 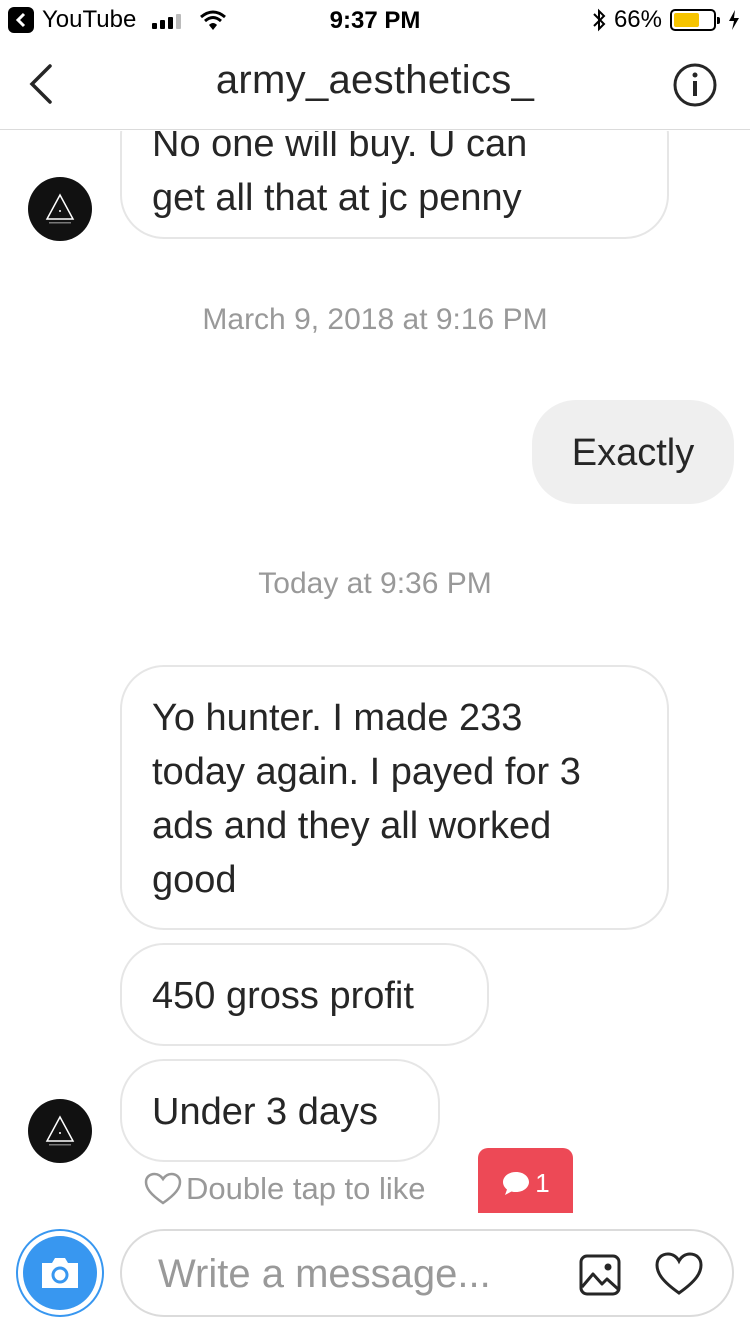 I want to click on heart-outline-icon, so click(x=163, y=1188).